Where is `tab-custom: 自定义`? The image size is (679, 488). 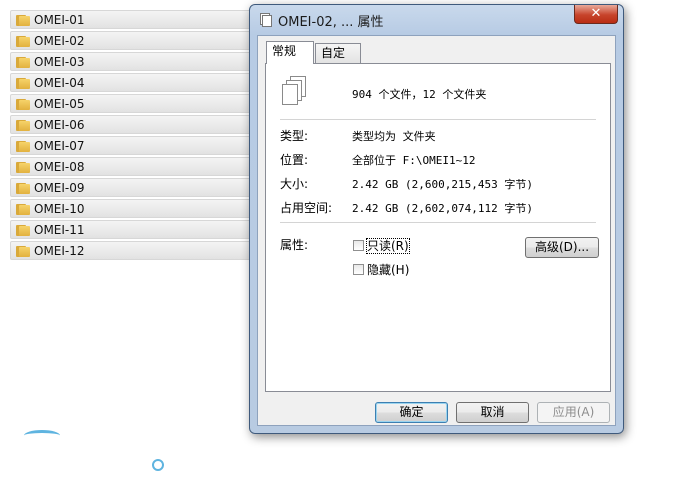 tab-custom: 自定义 is located at coordinates (338, 60).